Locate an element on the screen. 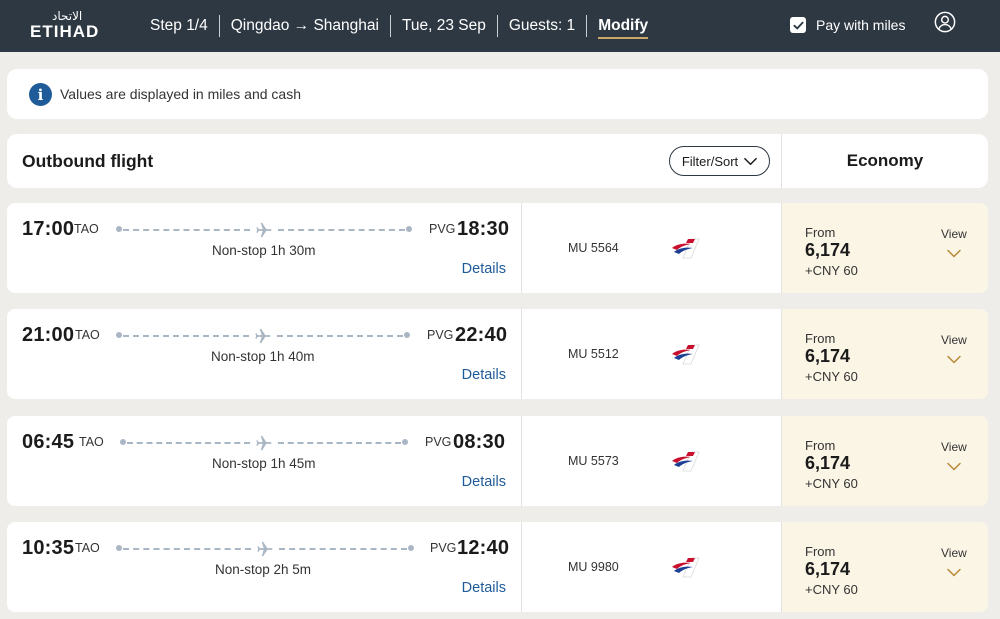  info-banner: i Values are displayed in miles and cash is located at coordinates (497, 94).